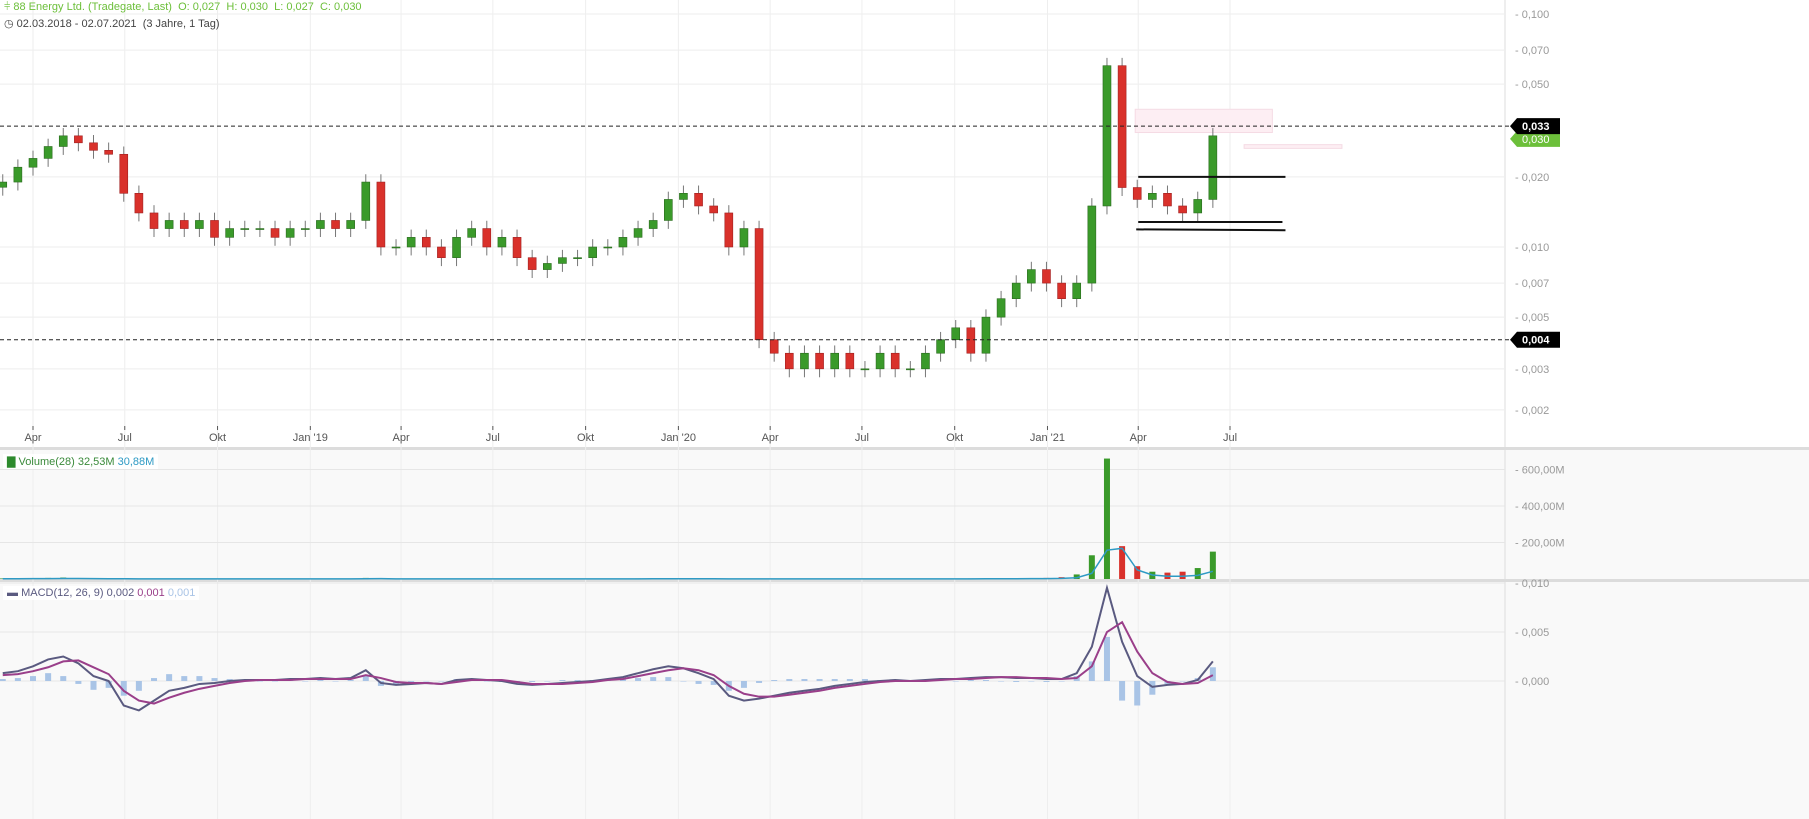 This screenshot has height=819, width=1809. Describe the element at coordinates (1532, 284) in the screenshot. I see `price-tick-label: - 0,007` at that location.